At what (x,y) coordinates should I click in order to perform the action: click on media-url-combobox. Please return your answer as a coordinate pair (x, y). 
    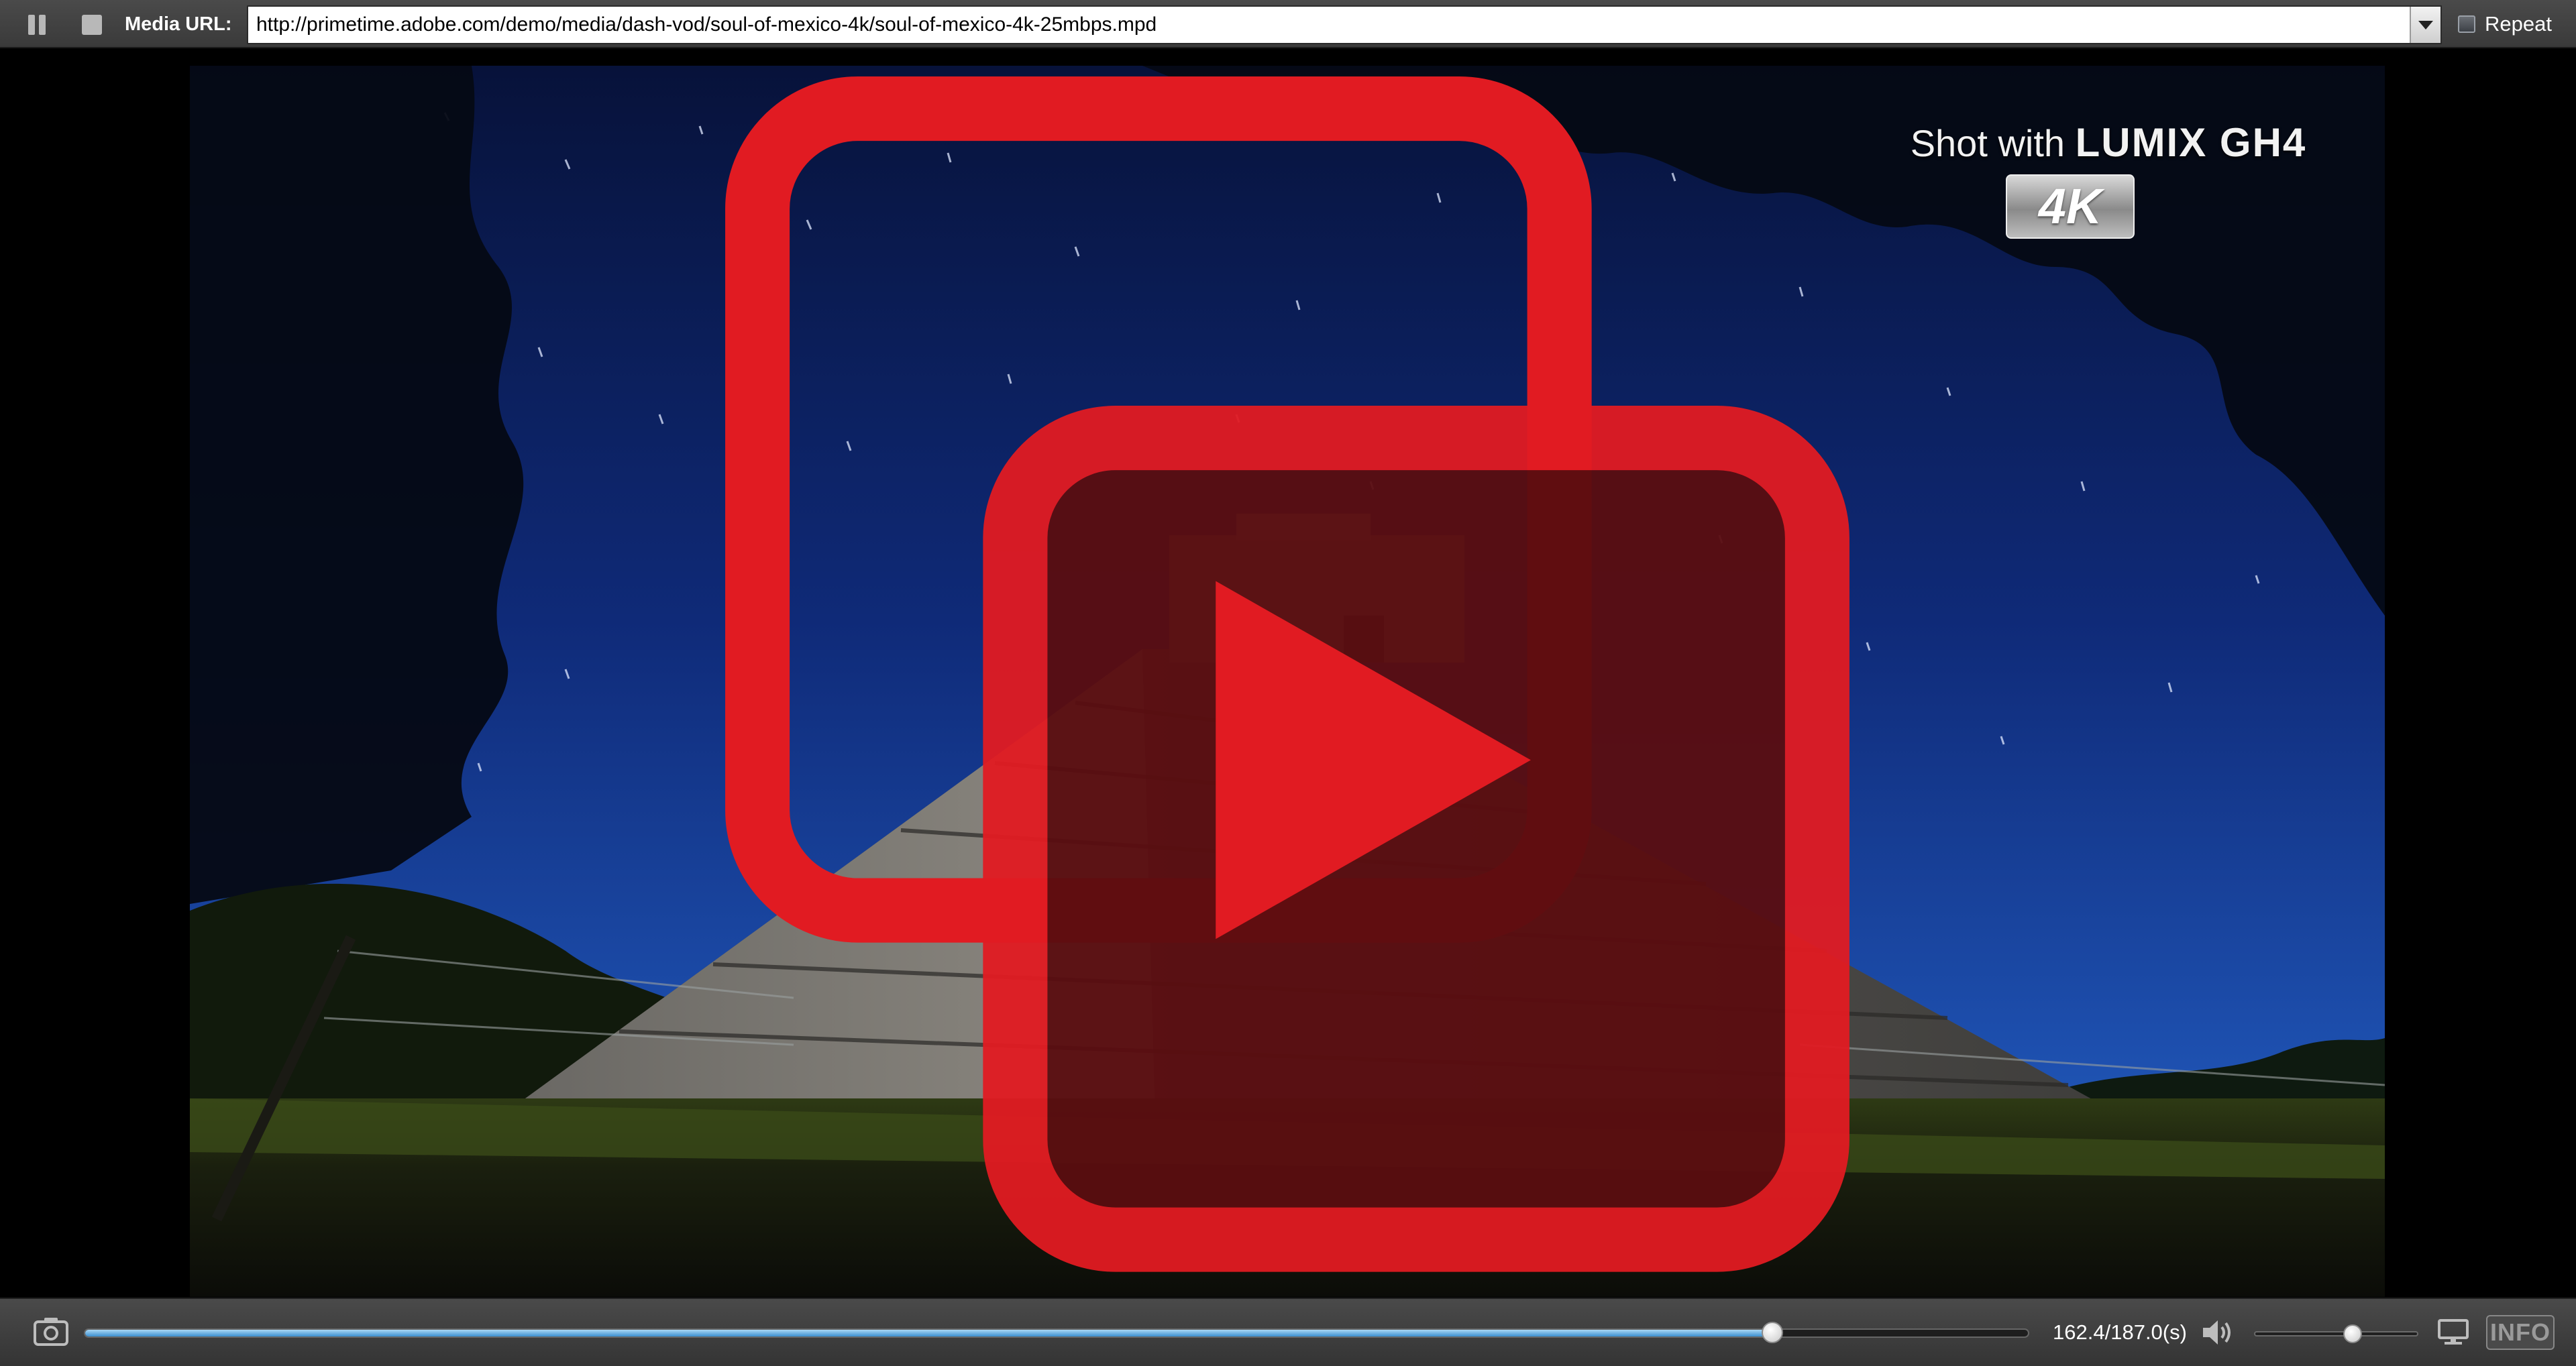
    Looking at the image, I should click on (1344, 24).